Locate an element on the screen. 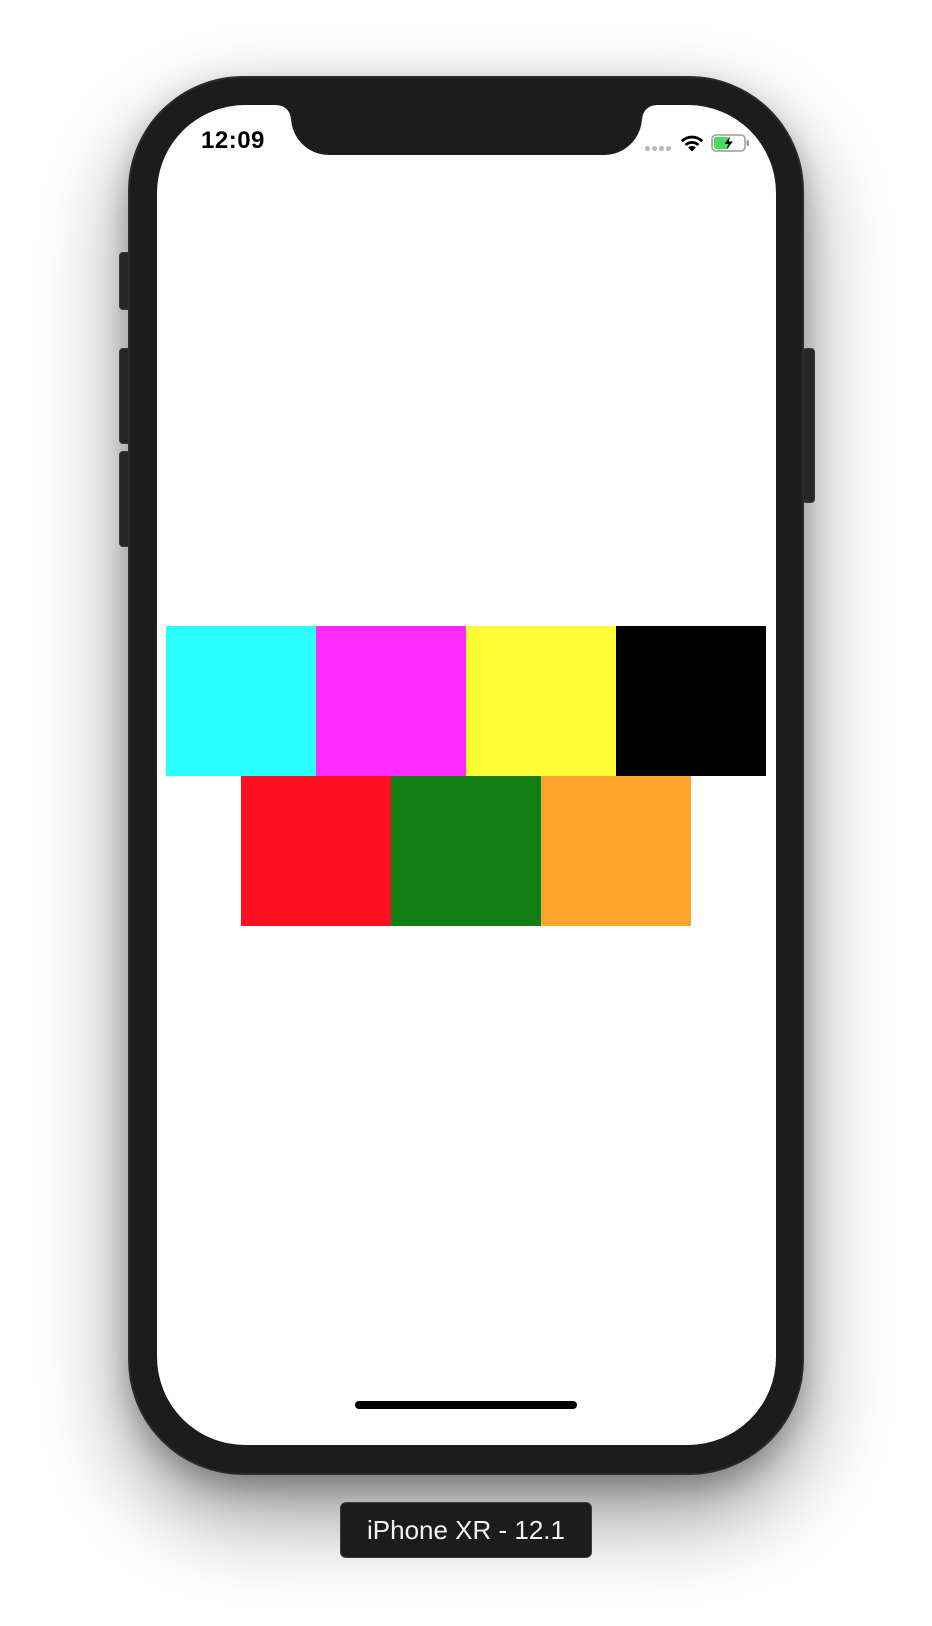  cellular-signal-icon is located at coordinates (658, 148).